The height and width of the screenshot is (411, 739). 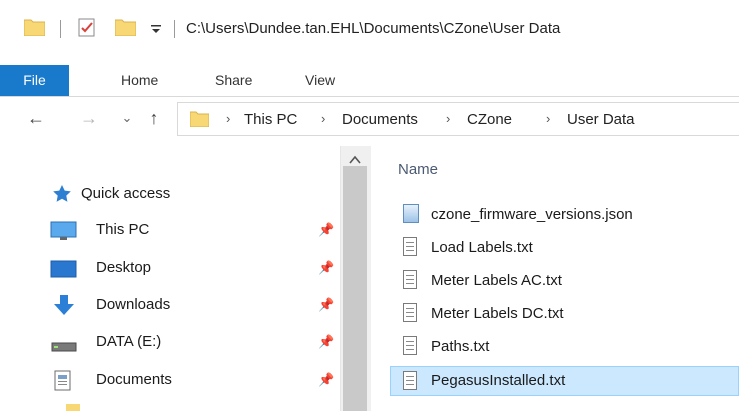 I want to click on tab-home: Home, so click(x=139, y=80).